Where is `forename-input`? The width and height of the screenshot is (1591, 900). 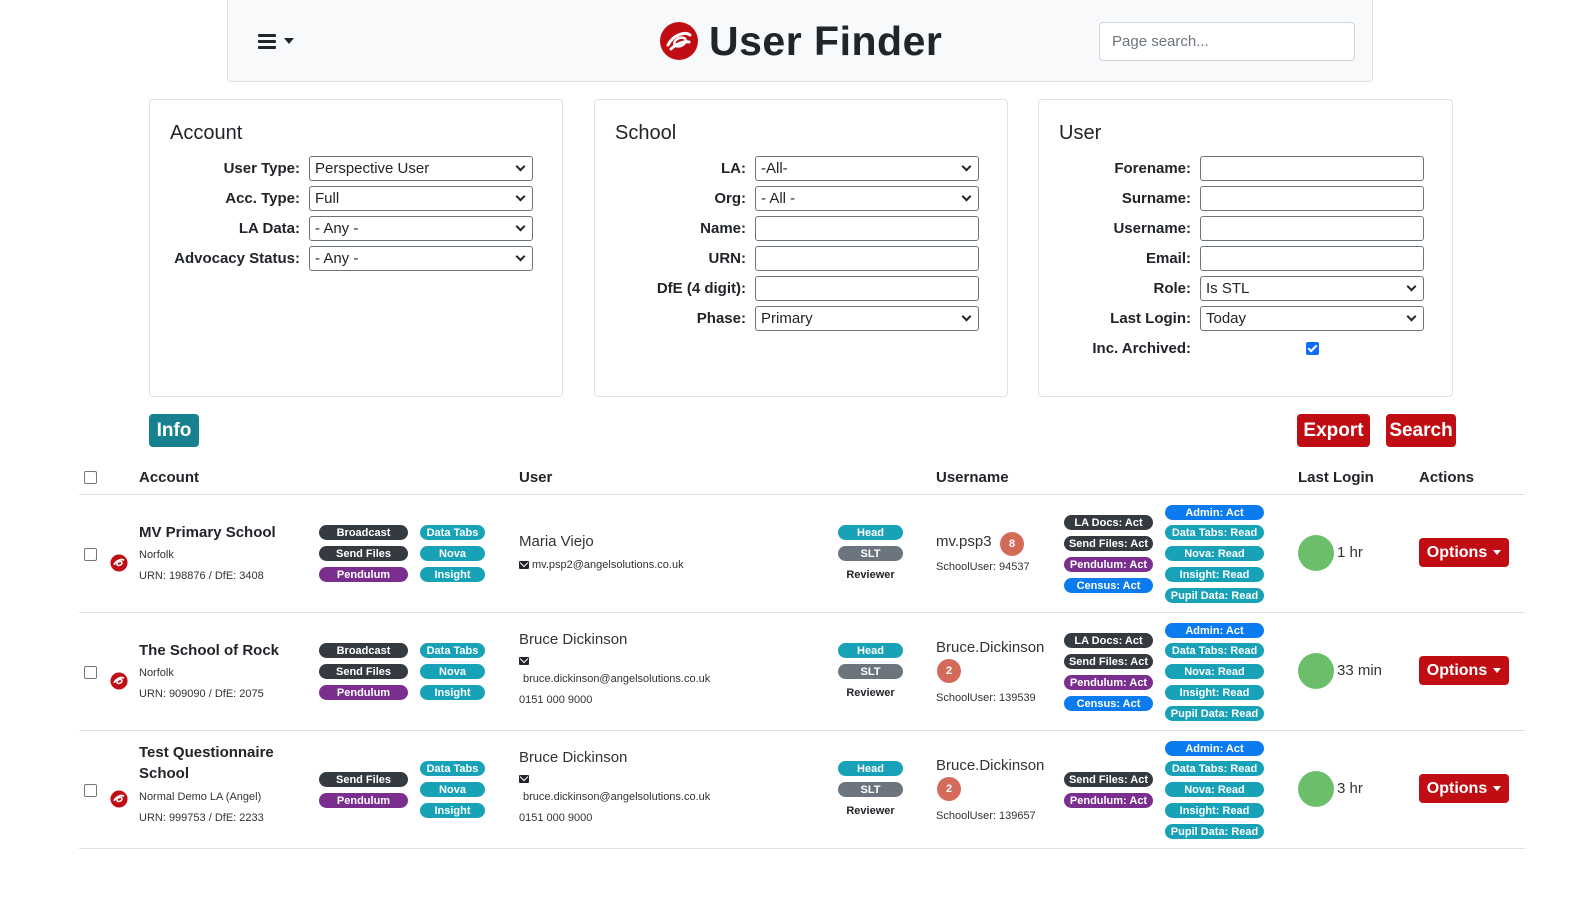
forename-input is located at coordinates (1312, 168).